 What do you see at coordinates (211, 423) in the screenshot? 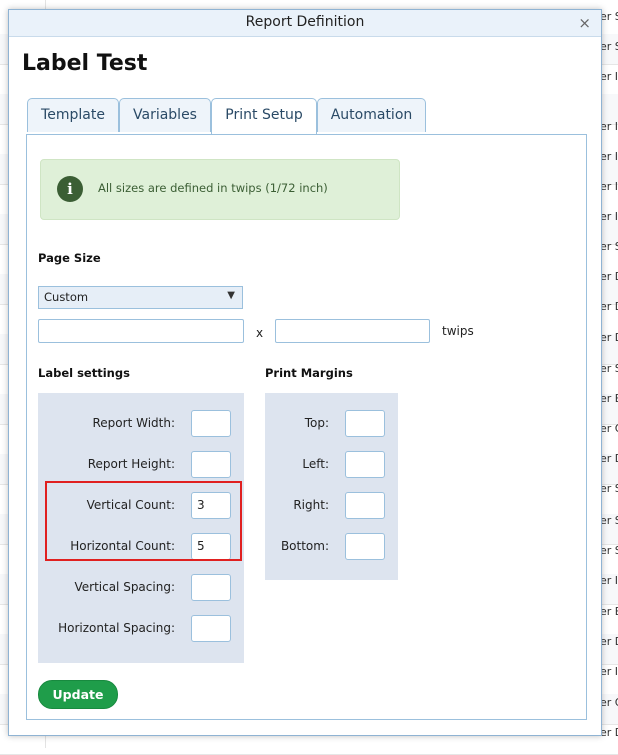
I see `report-width-input` at bounding box center [211, 423].